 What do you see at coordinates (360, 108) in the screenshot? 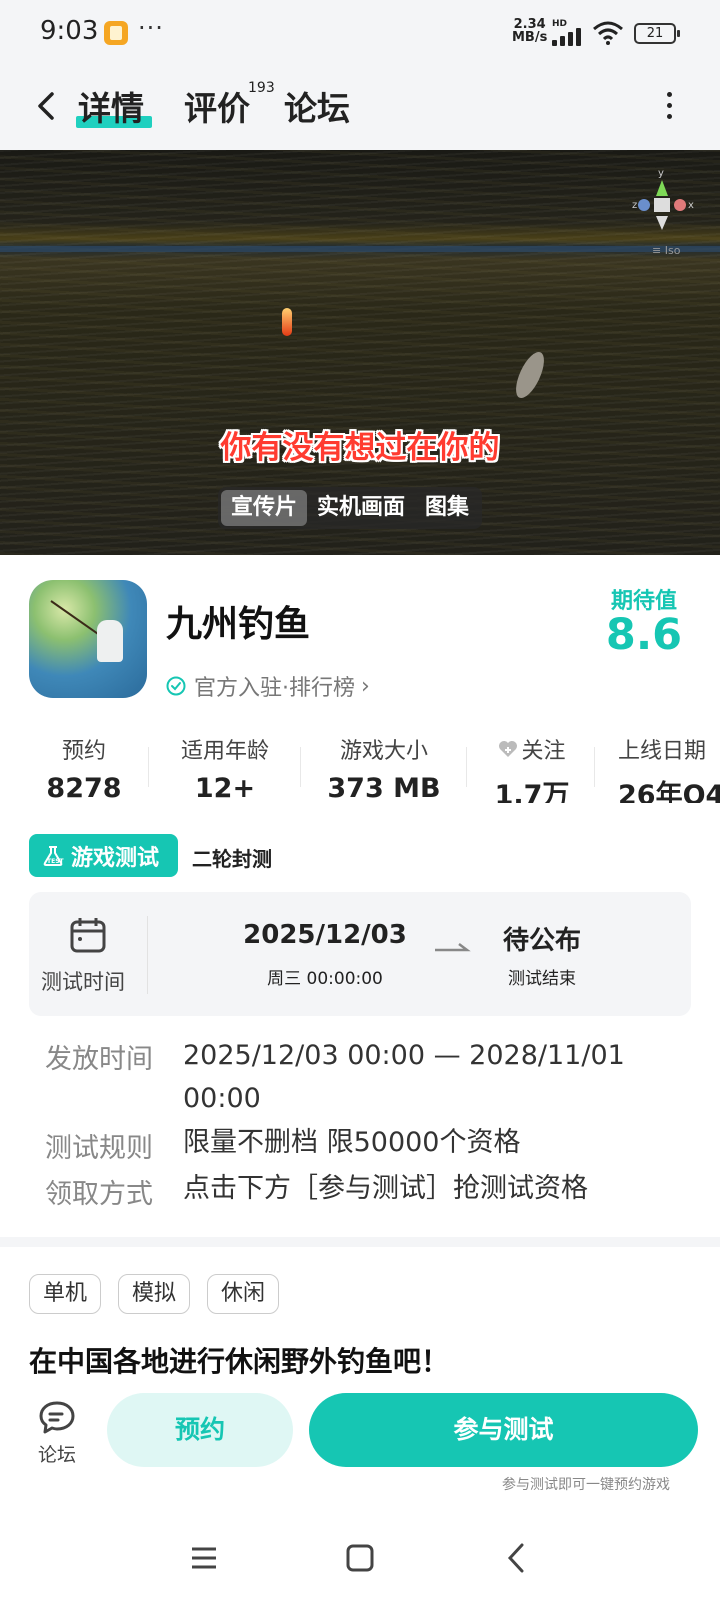
I see `top-navigation: 详情 评价 193 论坛` at bounding box center [360, 108].